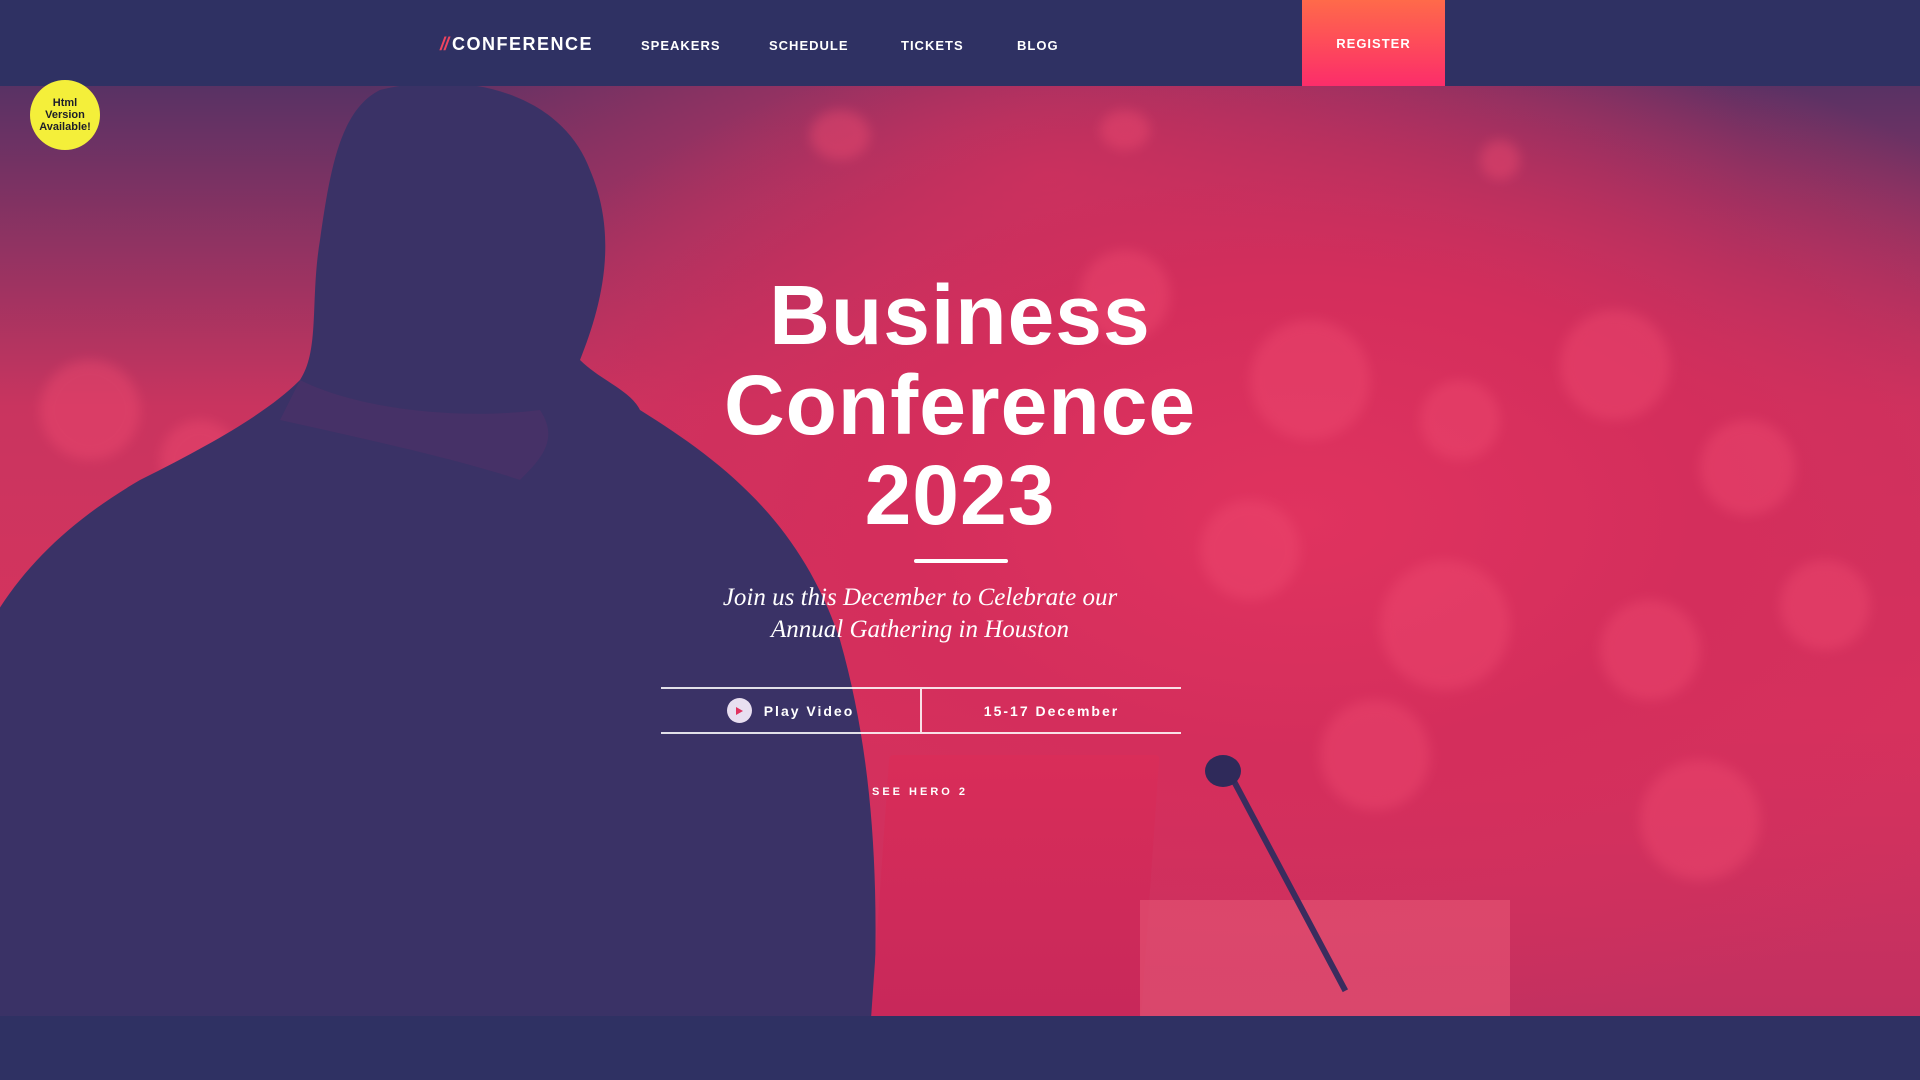 This screenshot has width=1920, height=1080. What do you see at coordinates (1373, 43) in the screenshot?
I see `register-button: REGISTER` at bounding box center [1373, 43].